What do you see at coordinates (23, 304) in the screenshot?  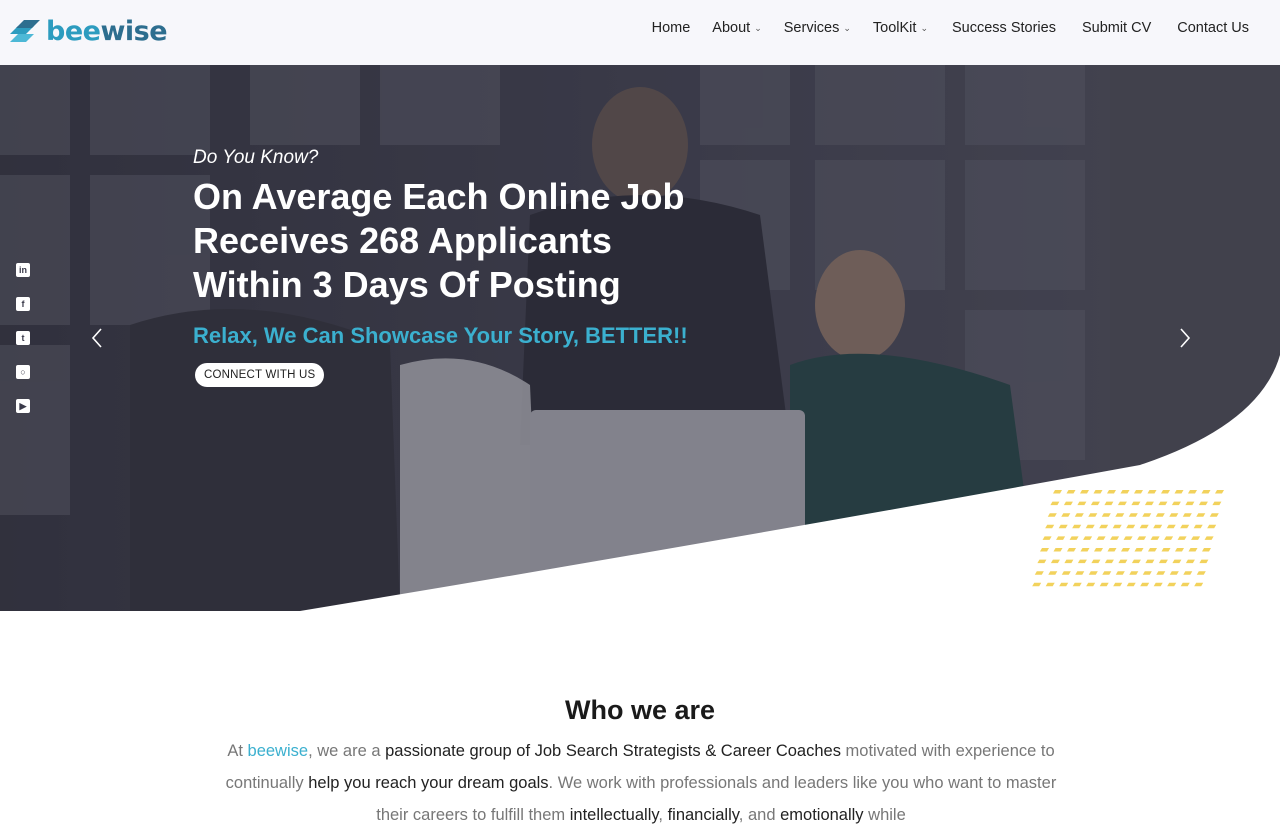 I see `facebook-icon: f` at bounding box center [23, 304].